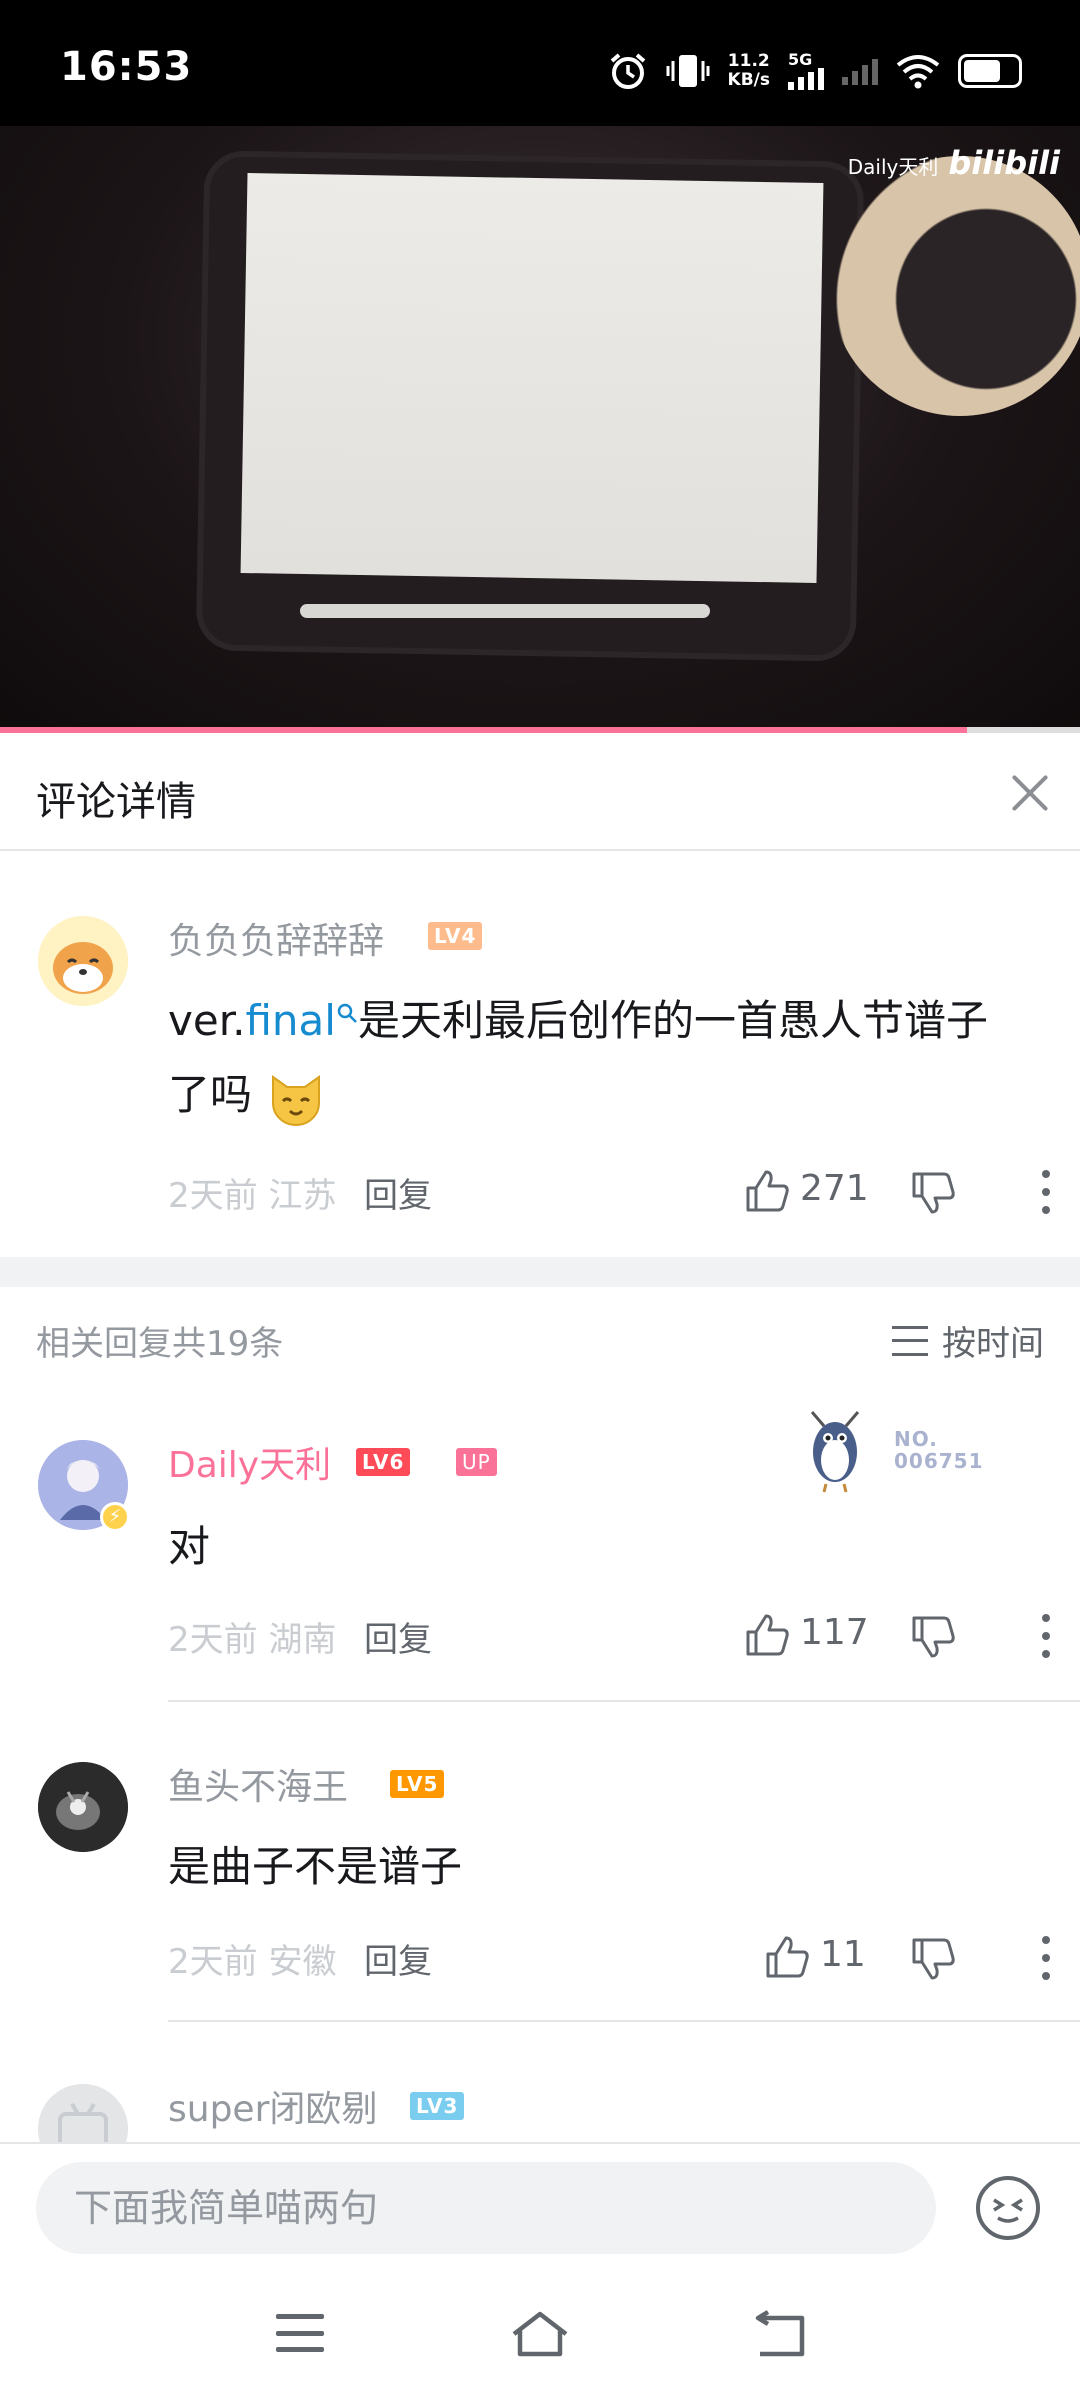 The height and width of the screenshot is (2400, 1080). Describe the element at coordinates (834, 1632) in the screenshot. I see `like-count: 117` at that location.